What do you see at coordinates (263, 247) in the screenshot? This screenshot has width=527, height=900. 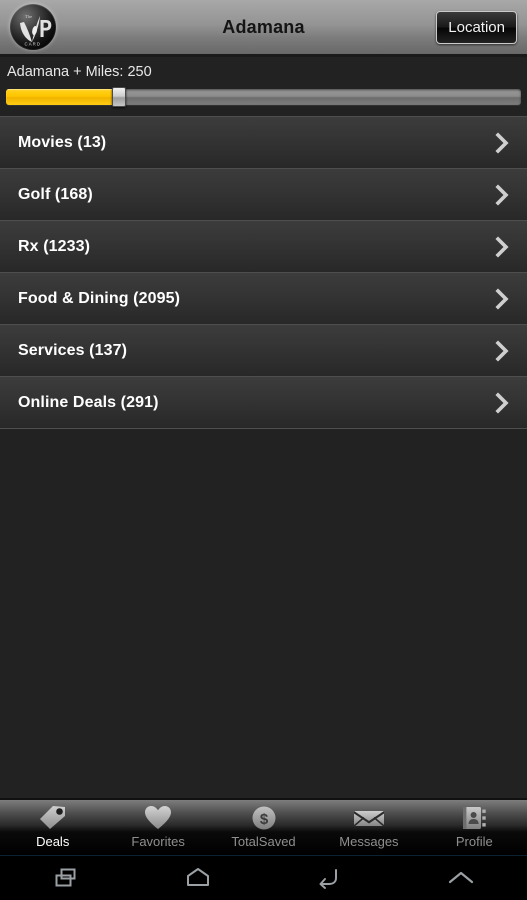 I see `category-row-rx: Rx (1233)` at bounding box center [263, 247].